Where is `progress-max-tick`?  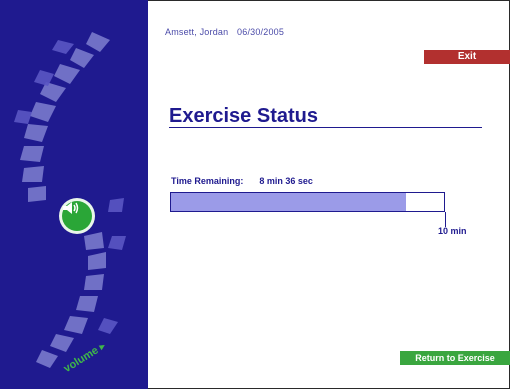 progress-max-tick is located at coordinates (445, 219).